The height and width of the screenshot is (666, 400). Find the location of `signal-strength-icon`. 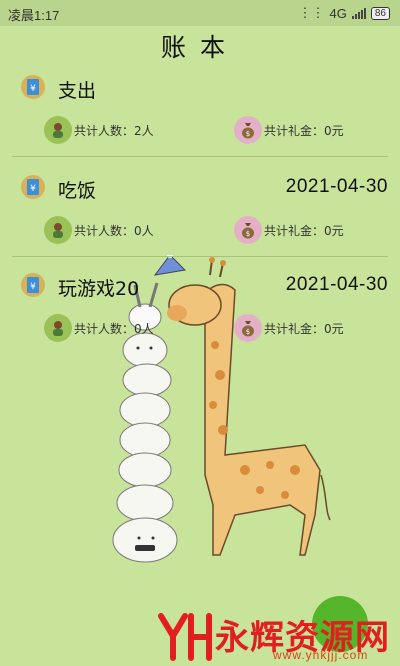

signal-strength-icon is located at coordinates (358, 13).